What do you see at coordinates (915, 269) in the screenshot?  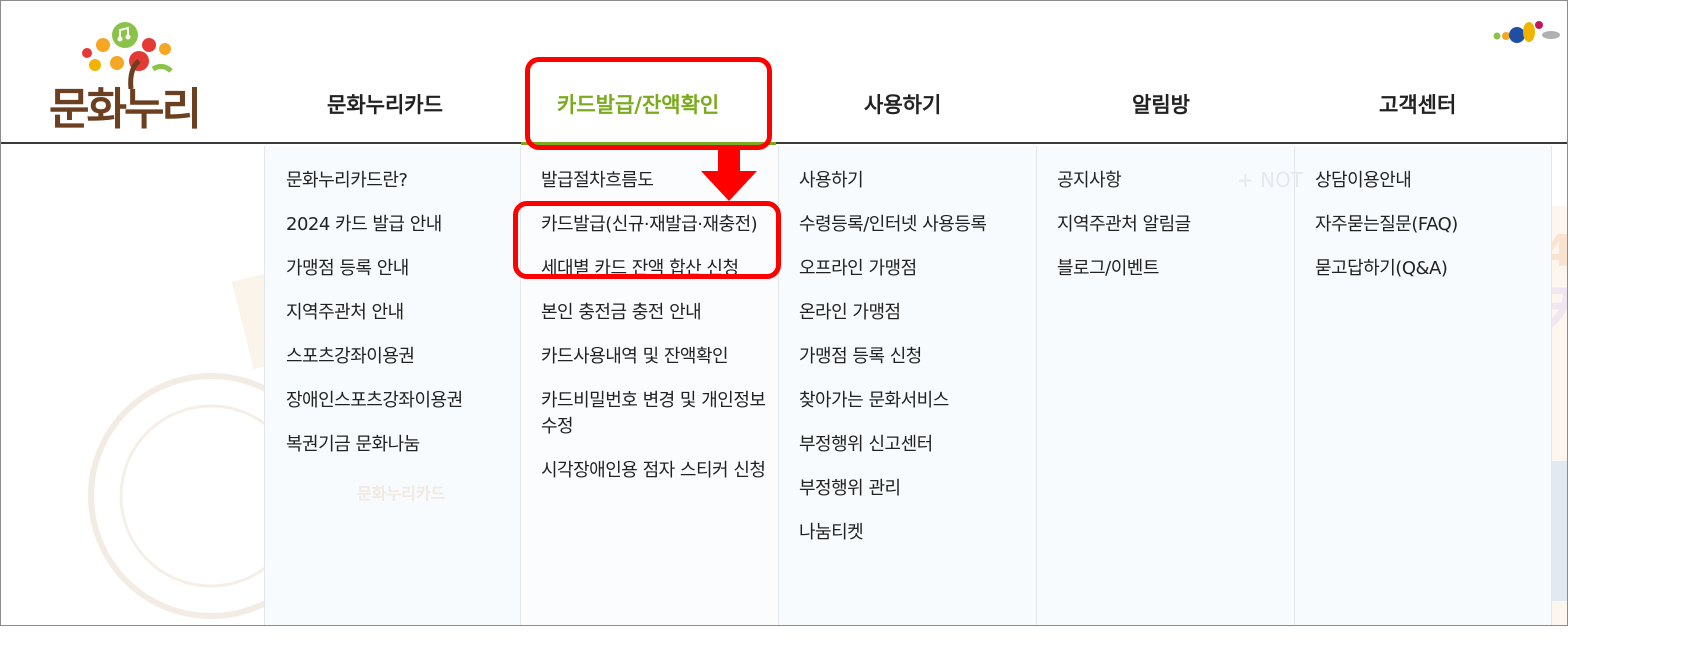 I see `submenu-item: 오프라인 가맹점` at bounding box center [915, 269].